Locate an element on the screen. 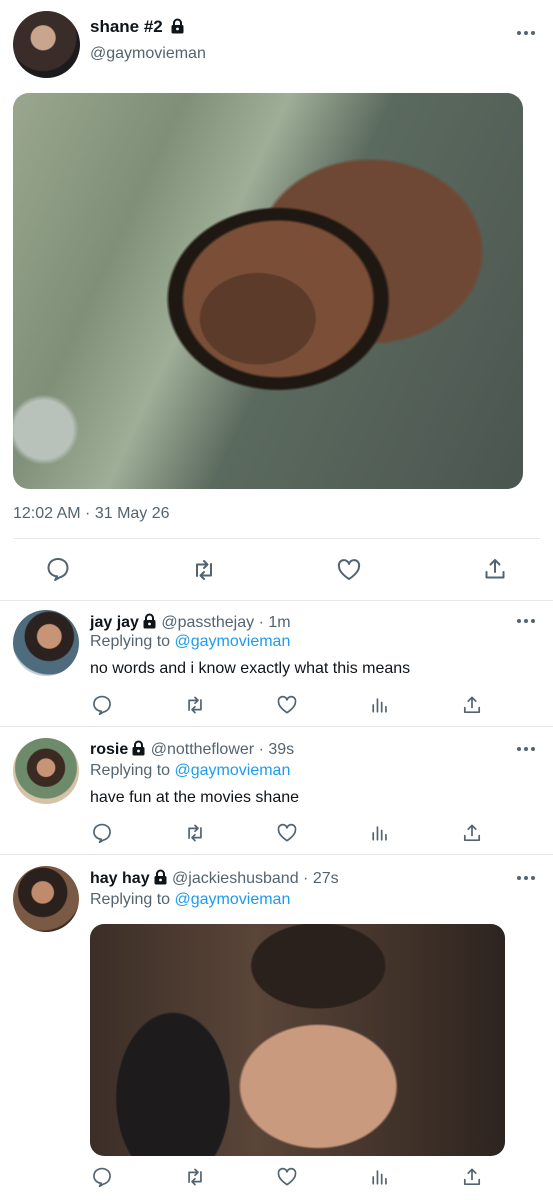 Image resolution: width=553 pixels, height=1200 pixels. display-name: shane #2 is located at coordinates (126, 26).